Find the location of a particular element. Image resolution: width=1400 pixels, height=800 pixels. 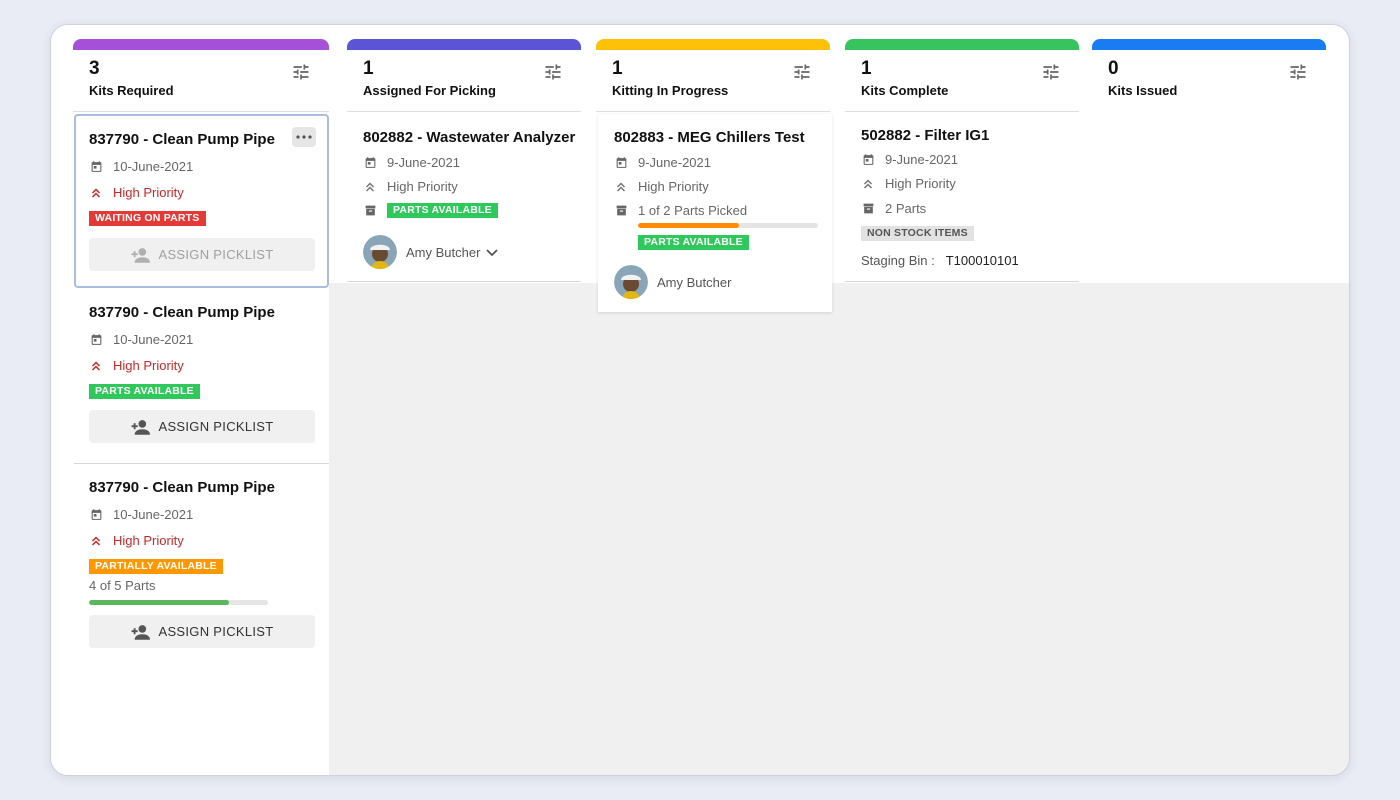

column-header: 1 Assigned For Picking is located at coordinates (464, 81).